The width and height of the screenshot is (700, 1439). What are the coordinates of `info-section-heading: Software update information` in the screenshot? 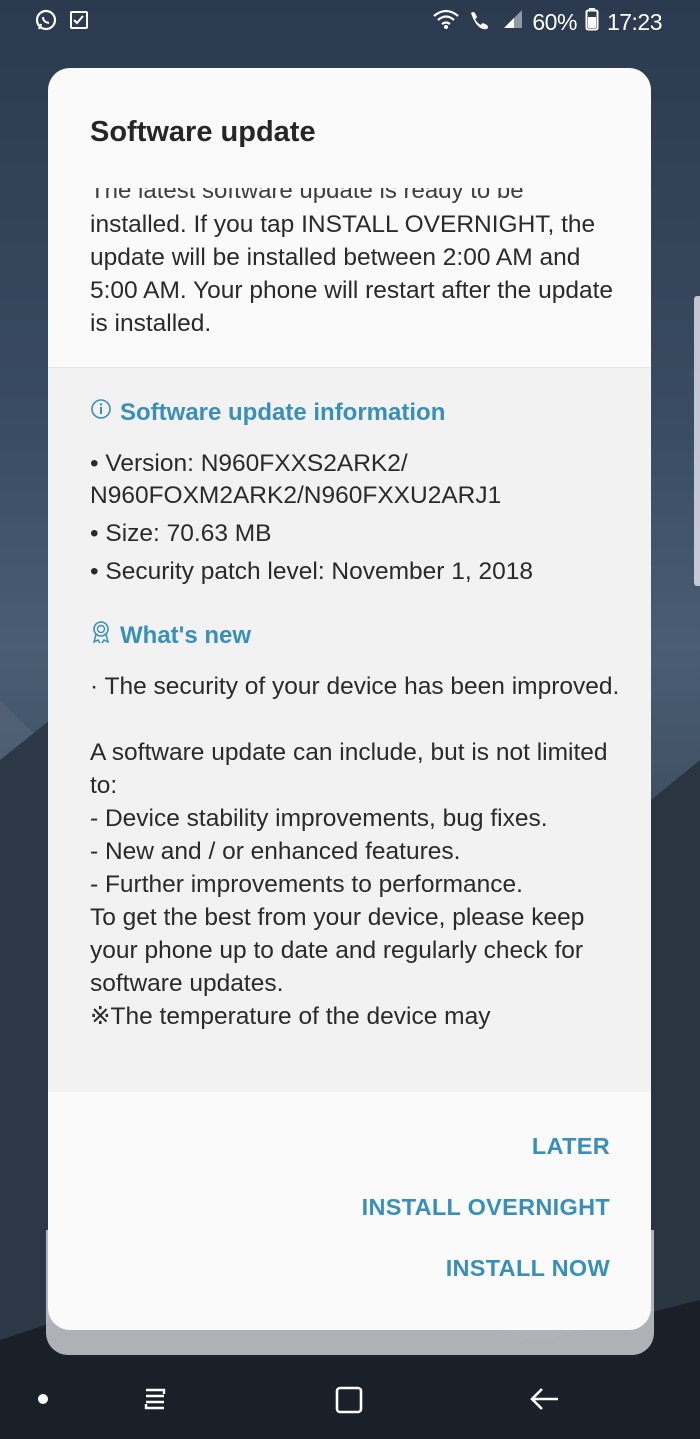 It's located at (267, 412).